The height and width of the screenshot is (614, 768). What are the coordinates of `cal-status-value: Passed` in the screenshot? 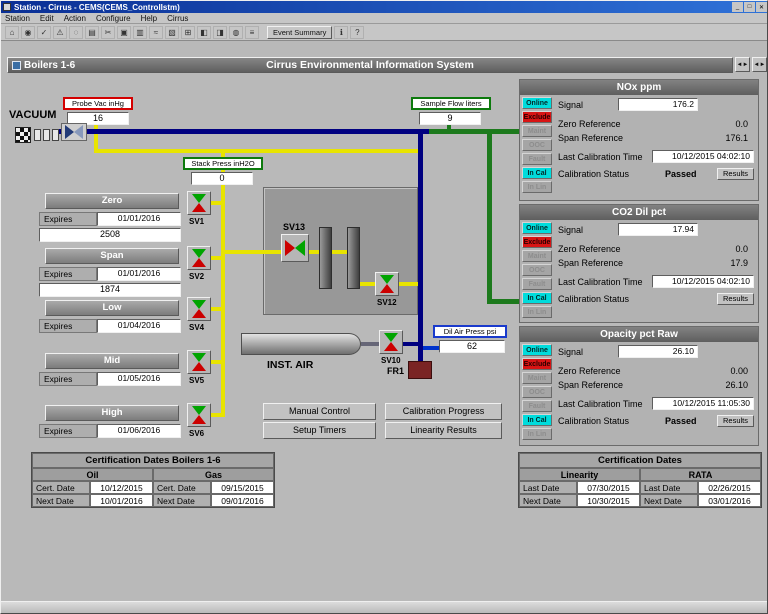 It's located at (680, 420).